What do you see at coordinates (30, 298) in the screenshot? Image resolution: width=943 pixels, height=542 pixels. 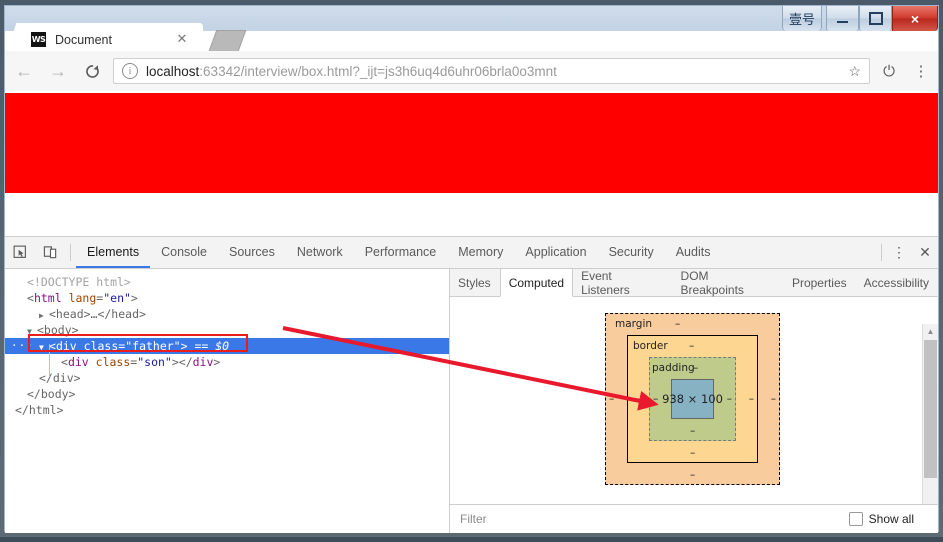 I see `angle-open: <` at bounding box center [30, 298].